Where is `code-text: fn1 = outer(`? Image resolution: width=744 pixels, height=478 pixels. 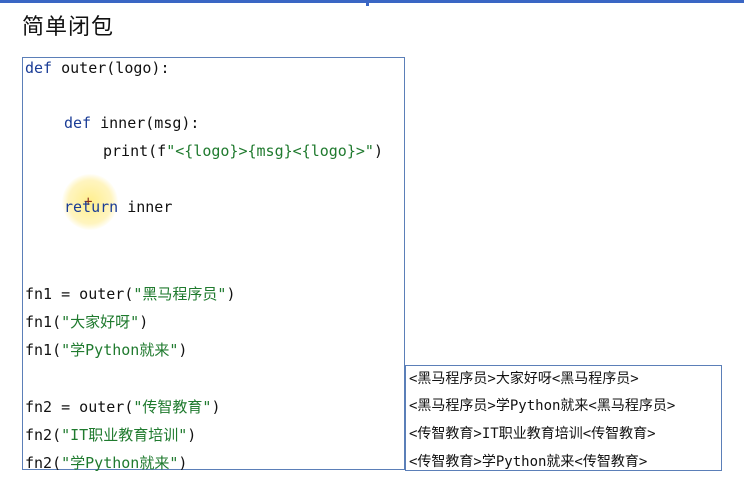
code-text: fn1 = outer( is located at coordinates (79, 294).